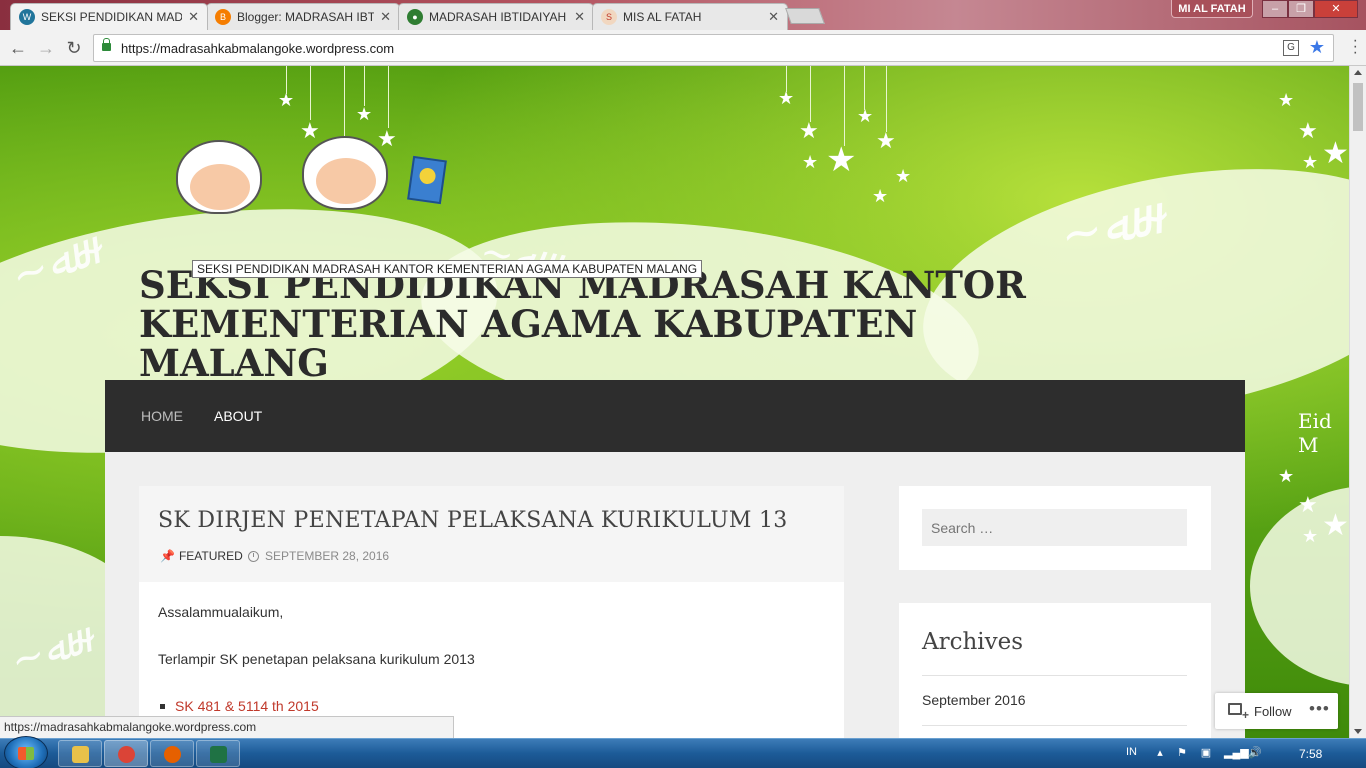 The image size is (1366, 768). I want to click on tab-label: Blogger: MADRASAH IBT, so click(306, 17).